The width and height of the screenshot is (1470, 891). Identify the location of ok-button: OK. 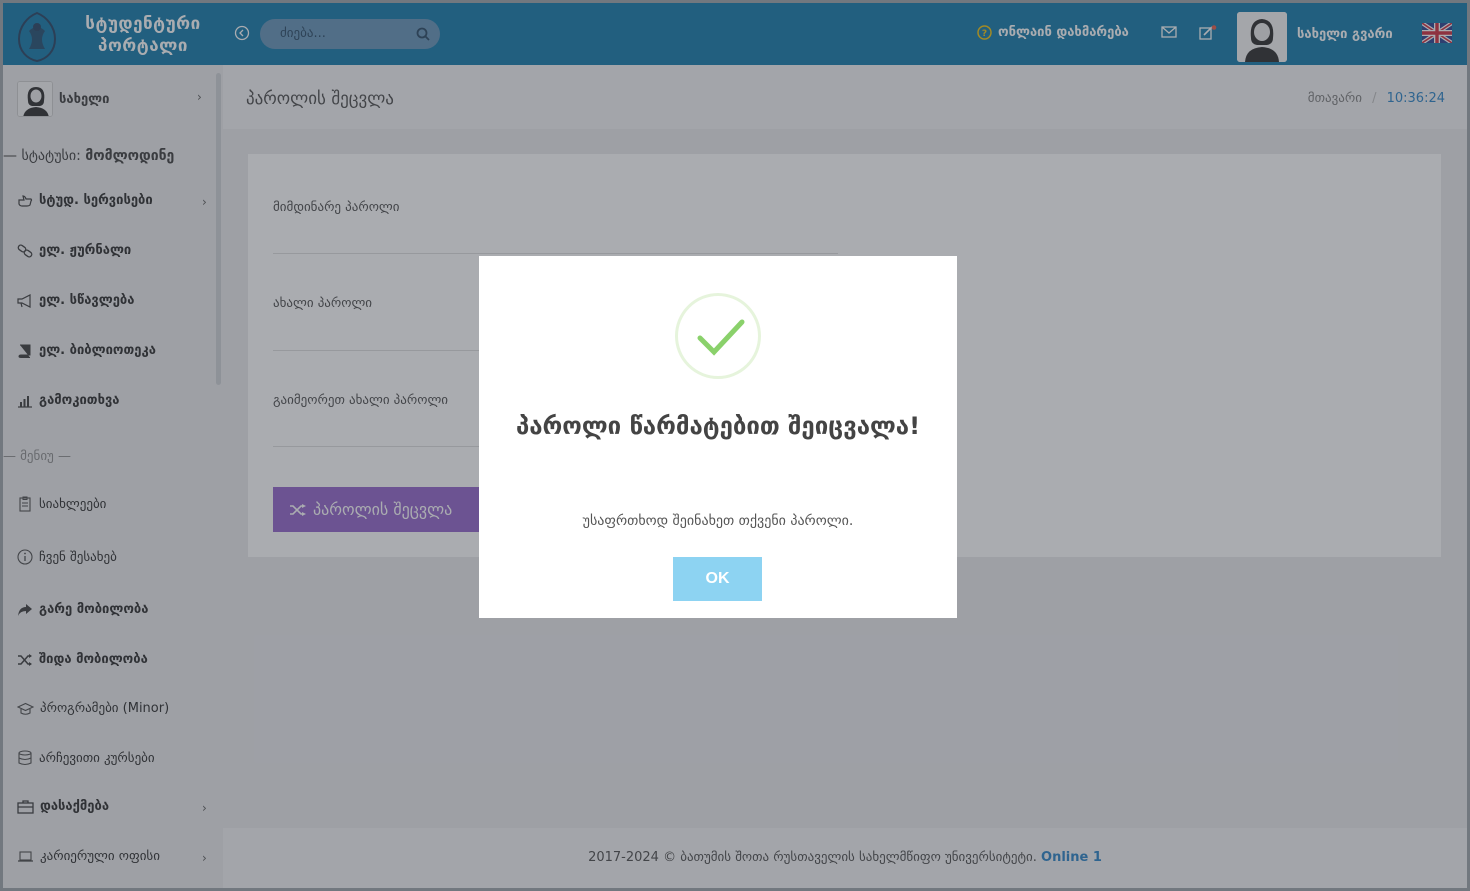
(717, 579).